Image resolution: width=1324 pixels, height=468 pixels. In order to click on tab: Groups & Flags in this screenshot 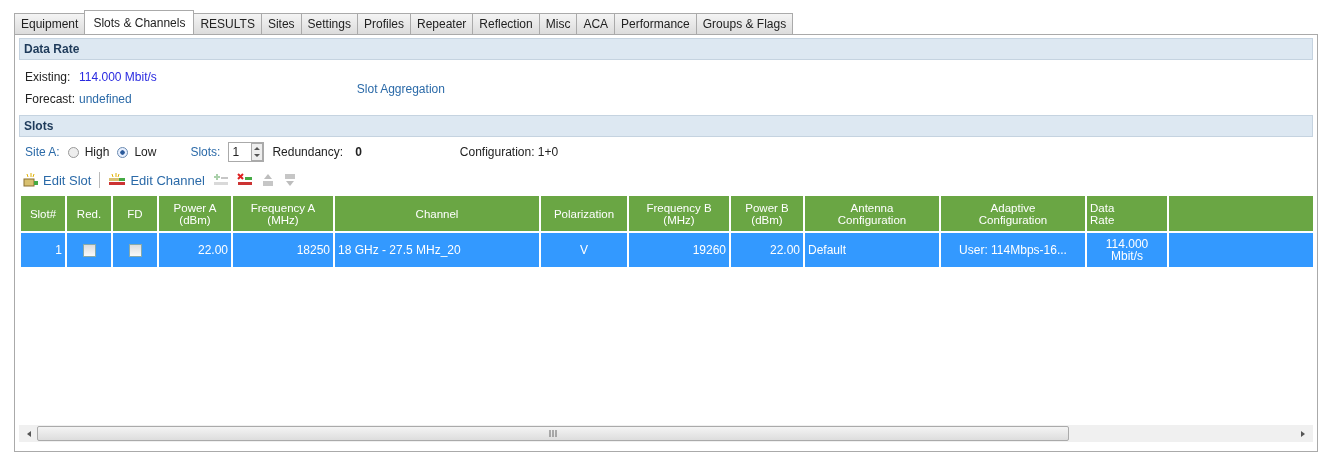, I will do `click(744, 23)`.